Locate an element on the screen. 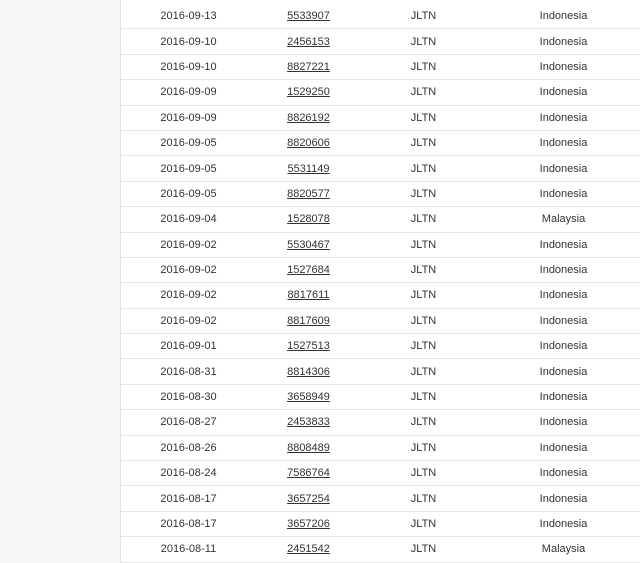 Image resolution: width=640 pixels, height=563 pixels. id-cell: 8808489 is located at coordinates (308, 448).